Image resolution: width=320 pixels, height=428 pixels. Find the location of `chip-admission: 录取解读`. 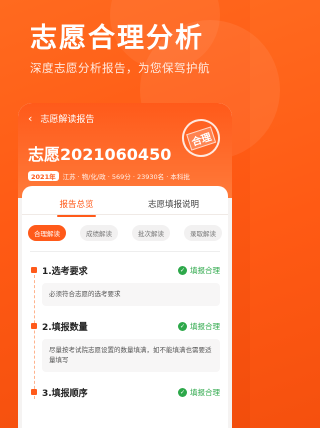

chip-admission: 录取解读 is located at coordinates (203, 233).